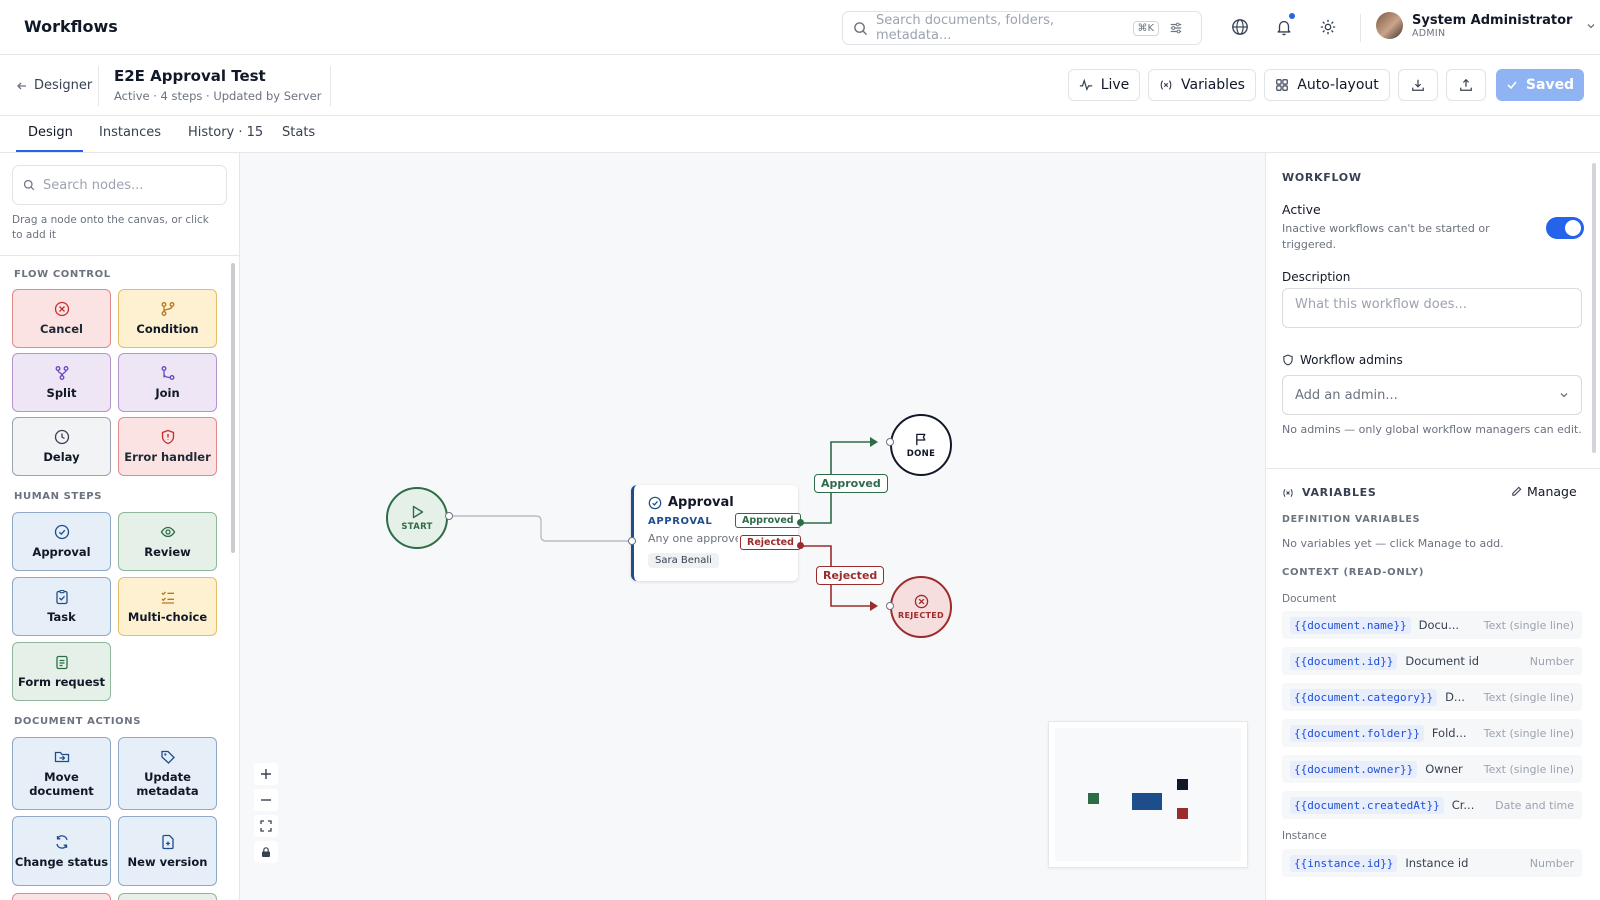  Describe the element at coordinates (61, 851) in the screenshot. I see `palette-node-change-status: Change status` at that location.